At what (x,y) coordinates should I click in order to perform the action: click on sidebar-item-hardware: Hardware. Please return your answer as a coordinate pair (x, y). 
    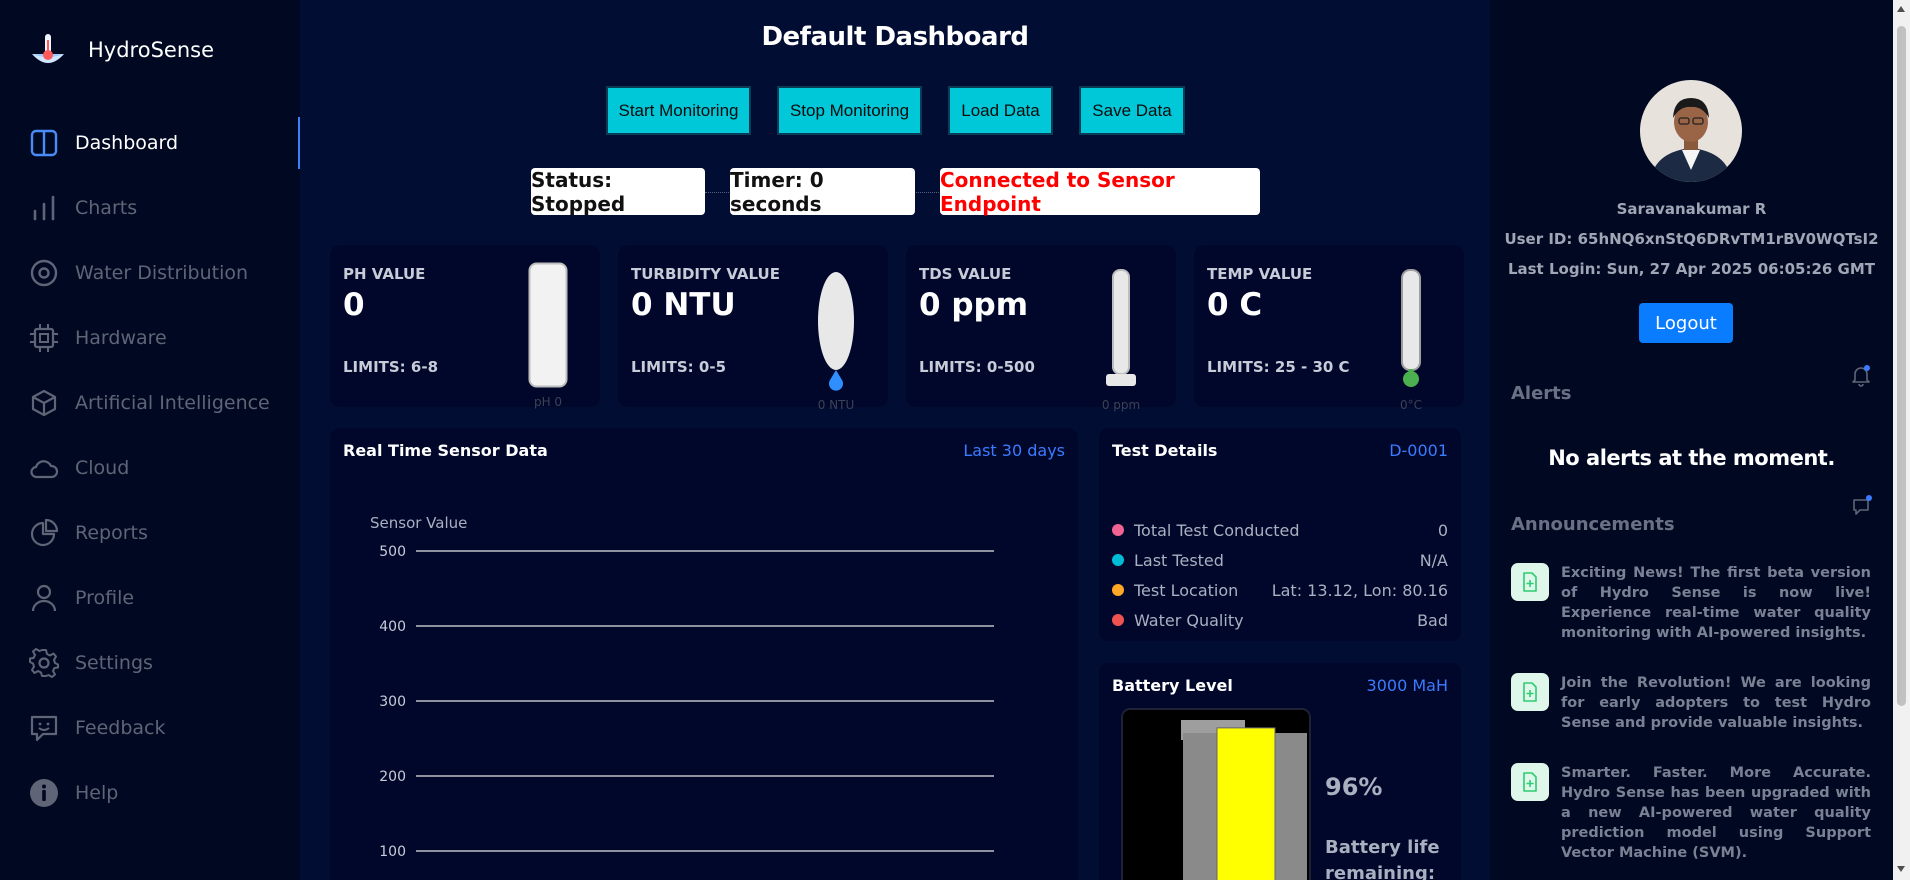
    Looking at the image, I should click on (150, 338).